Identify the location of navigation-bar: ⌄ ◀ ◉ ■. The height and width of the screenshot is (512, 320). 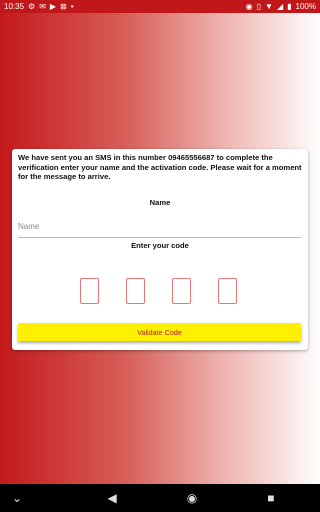
(160, 498).